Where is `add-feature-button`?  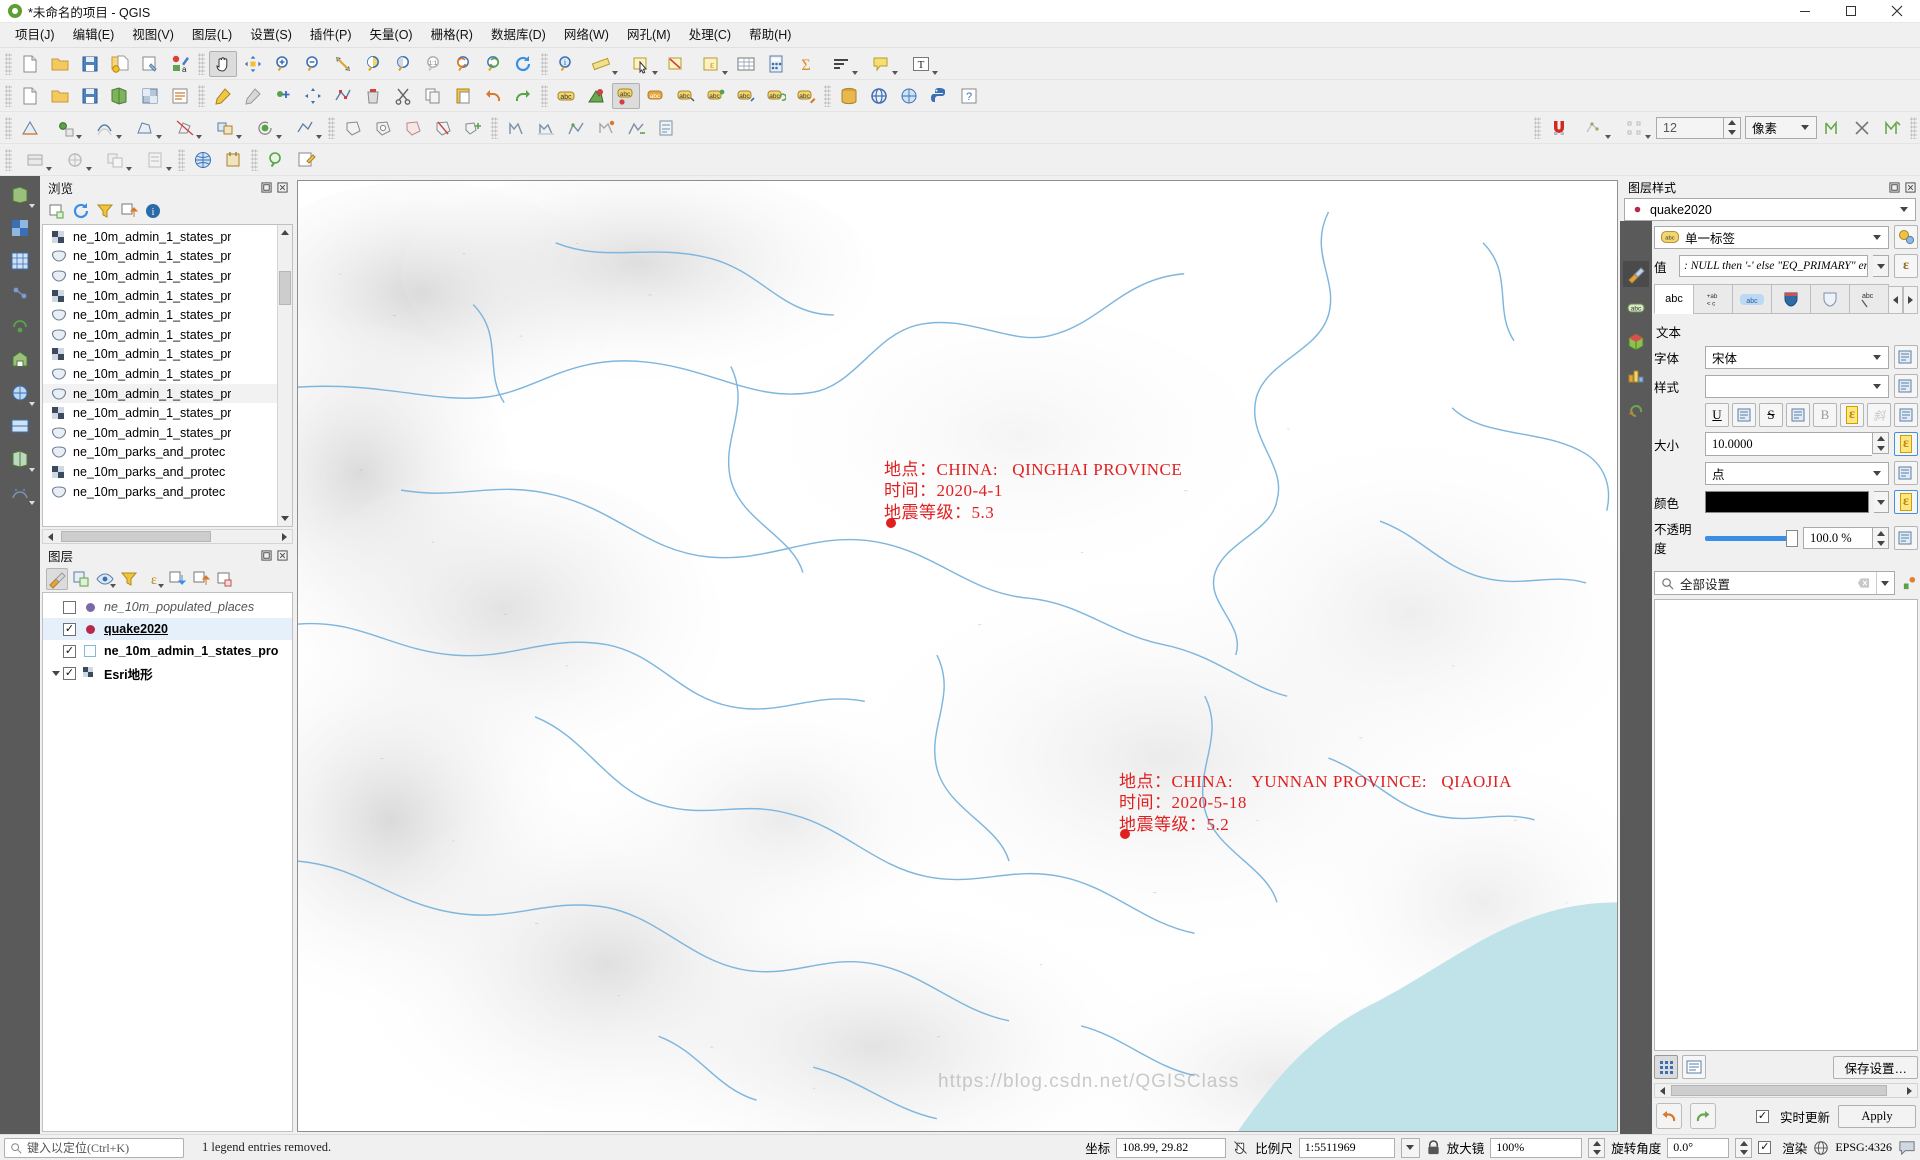 add-feature-button is located at coordinates (283, 96).